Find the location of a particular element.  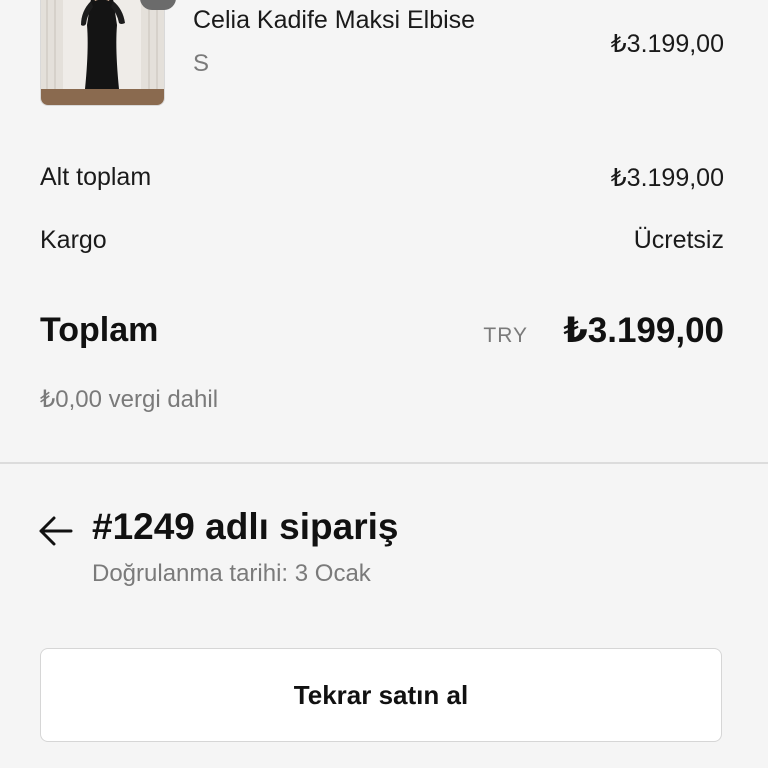

section-divider is located at coordinates (384, 463).